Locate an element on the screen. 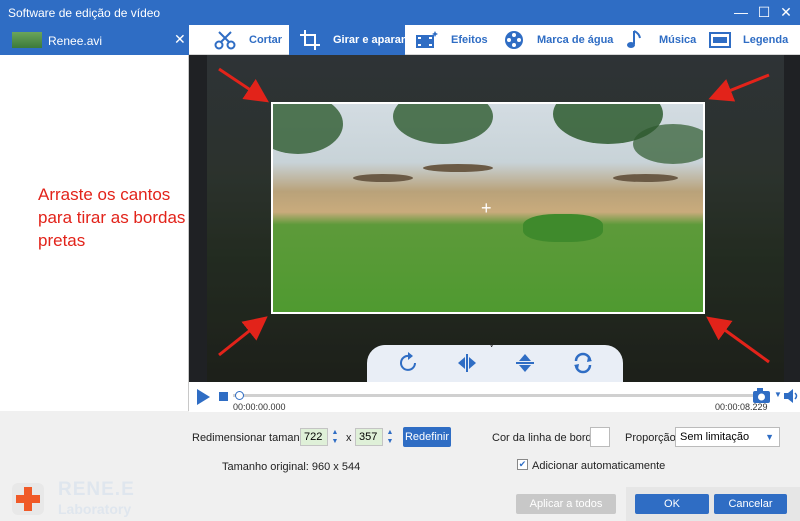 This screenshot has width=800, height=521. ratio-select: Sem limitação ▼ is located at coordinates (727, 437).